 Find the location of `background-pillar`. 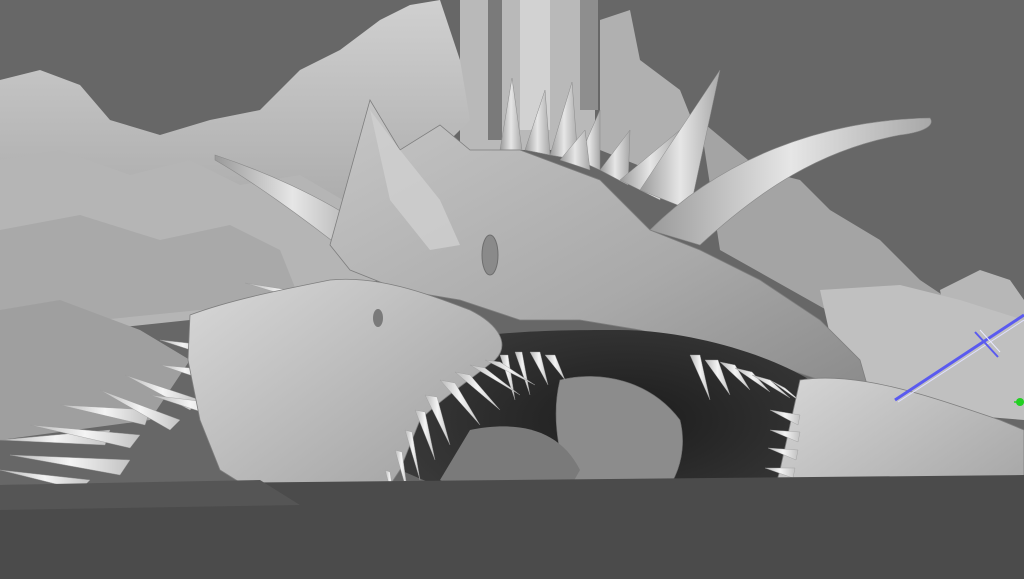

background-pillar is located at coordinates (529, 75).